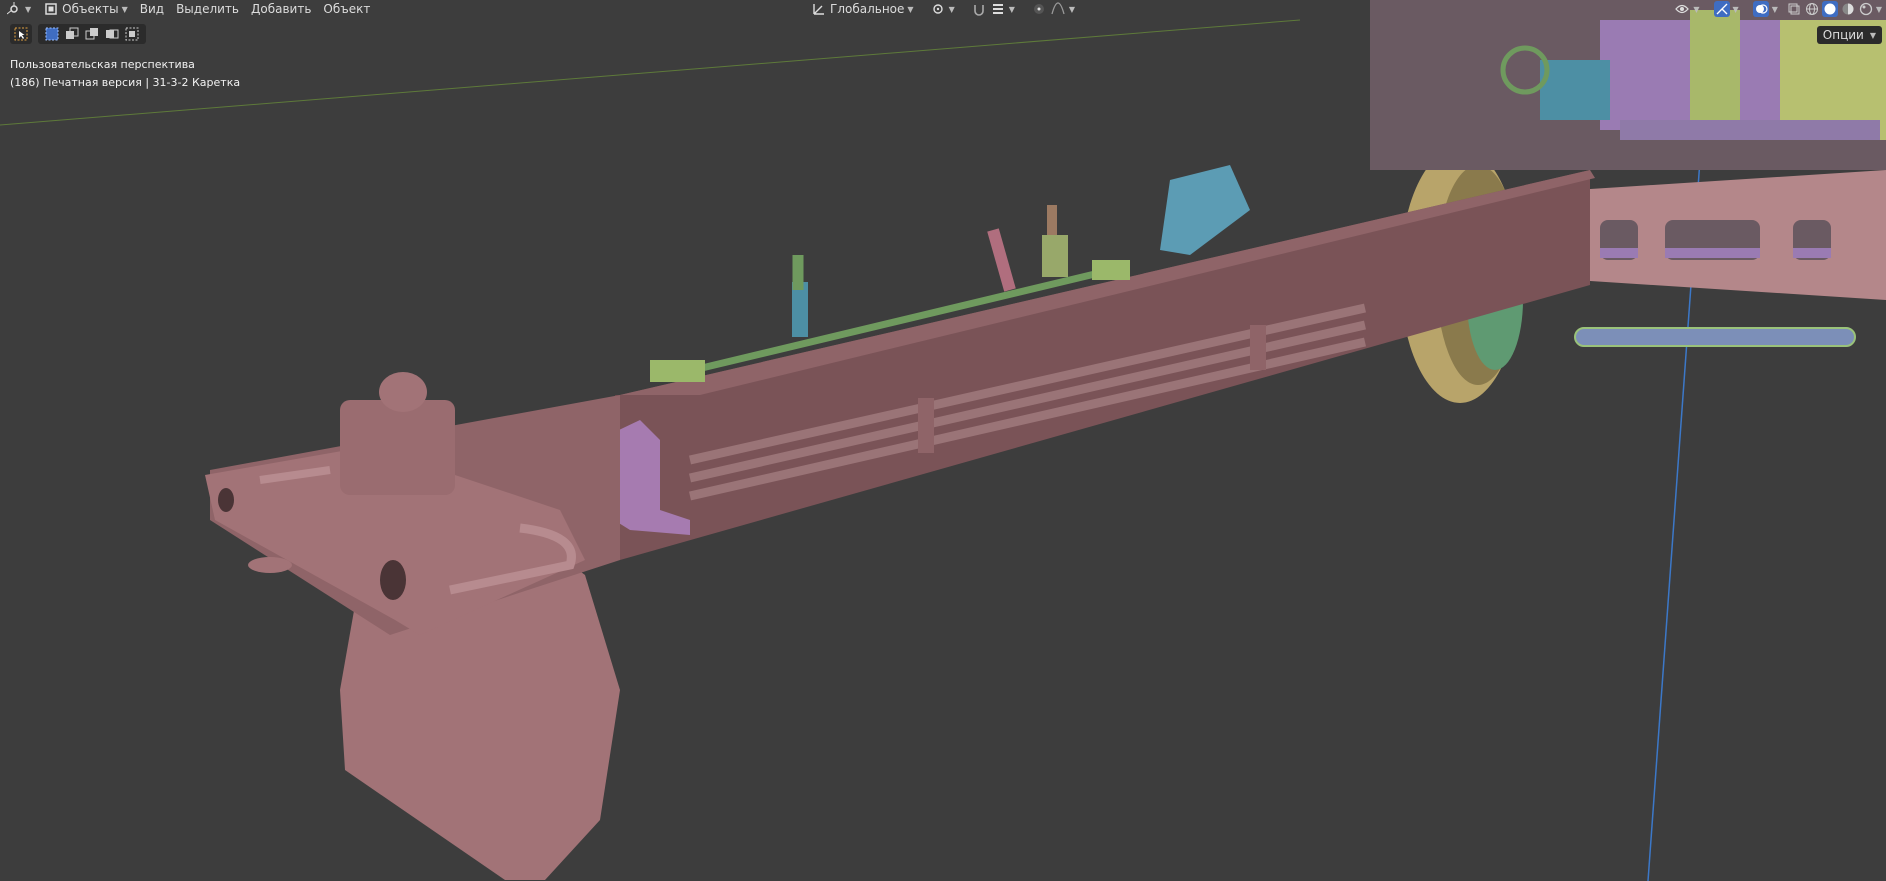  I want to click on options-dropdown: Опции ▼, so click(1849, 35).